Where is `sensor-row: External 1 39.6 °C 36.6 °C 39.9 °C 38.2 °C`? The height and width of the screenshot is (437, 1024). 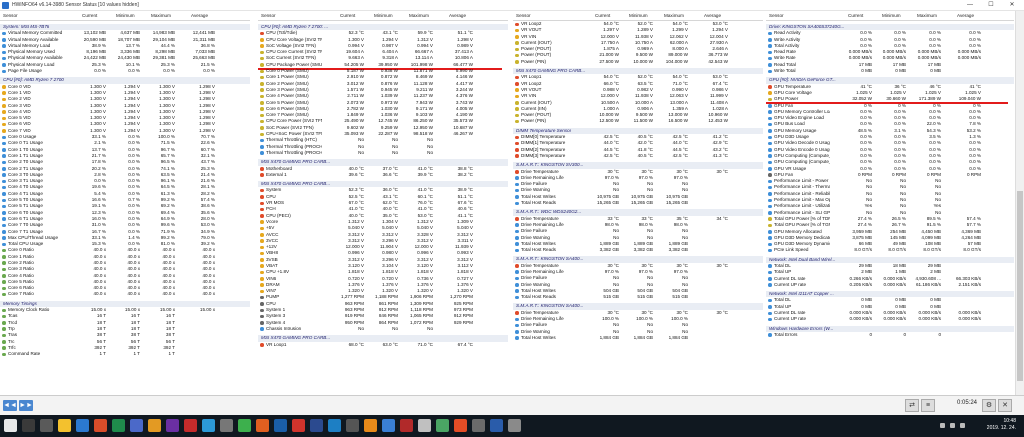 sensor-row: External 1 39.6 °C 36.6 °C 39.9 °C 38.2 °C is located at coordinates (383, 175).